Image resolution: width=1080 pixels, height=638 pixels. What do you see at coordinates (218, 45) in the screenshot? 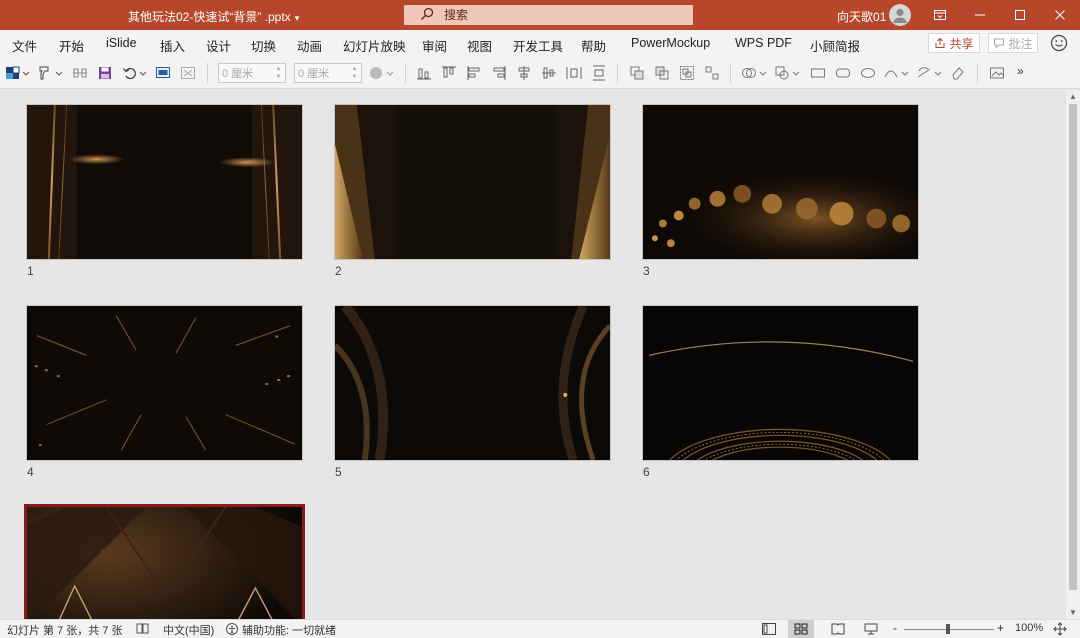
I see `tab-design: 设计` at bounding box center [218, 45].